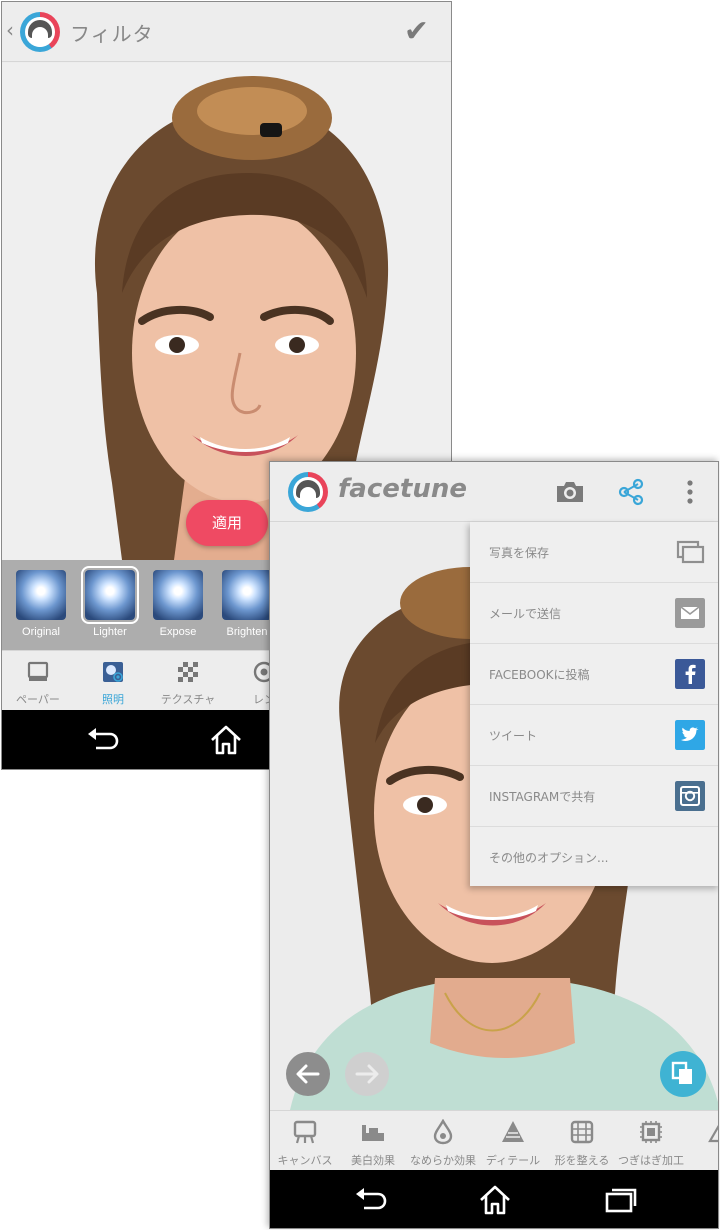 The image size is (720, 1230). Describe the element at coordinates (621, 1200) in the screenshot. I see `nav-recents-icon` at that location.